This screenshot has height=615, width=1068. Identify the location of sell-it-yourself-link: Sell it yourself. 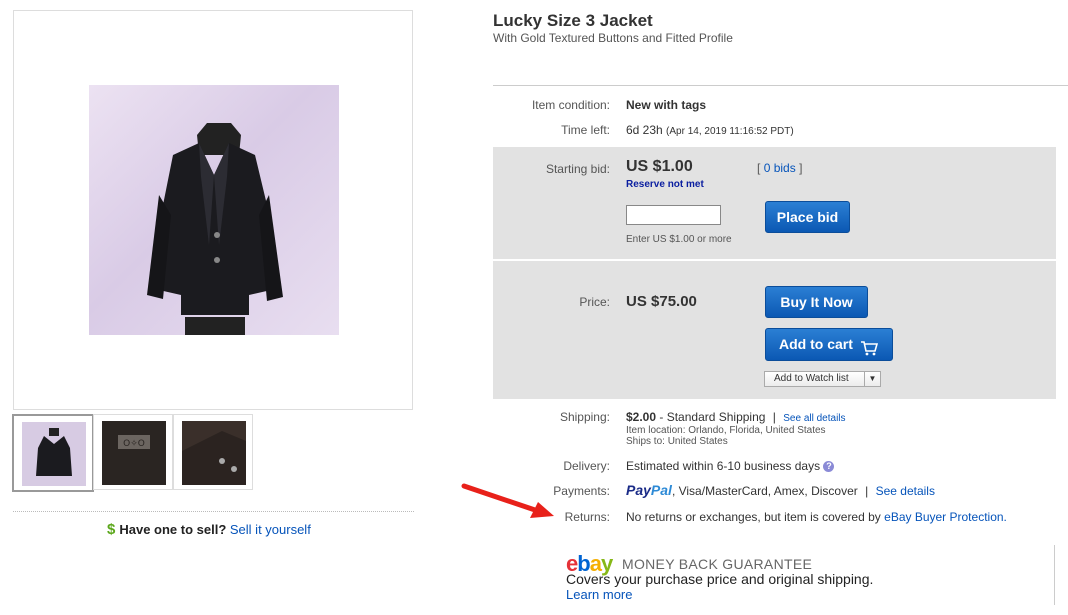
(270, 529).